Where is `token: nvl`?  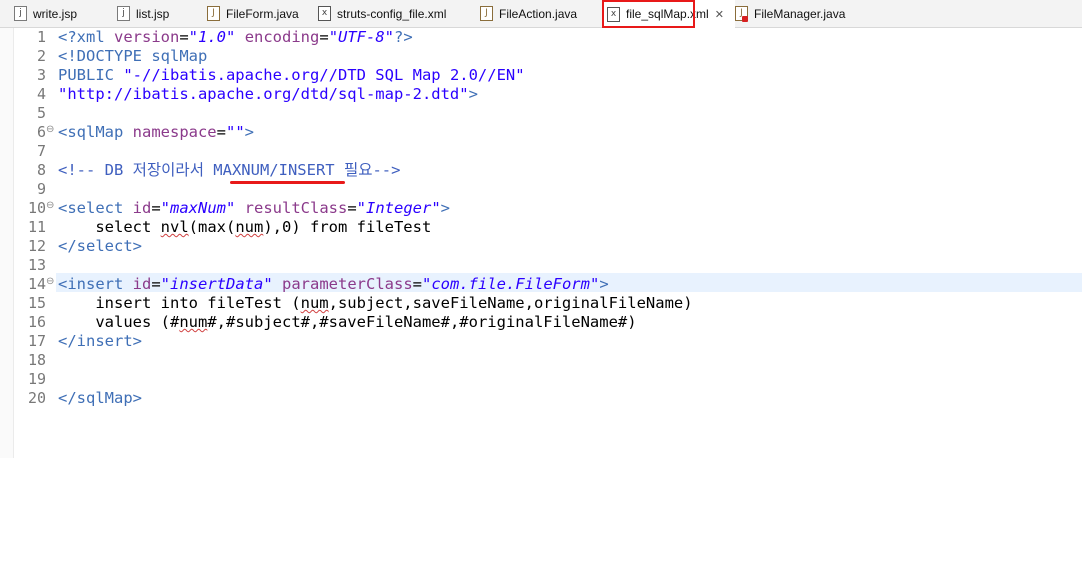
token: nvl is located at coordinates (174, 227).